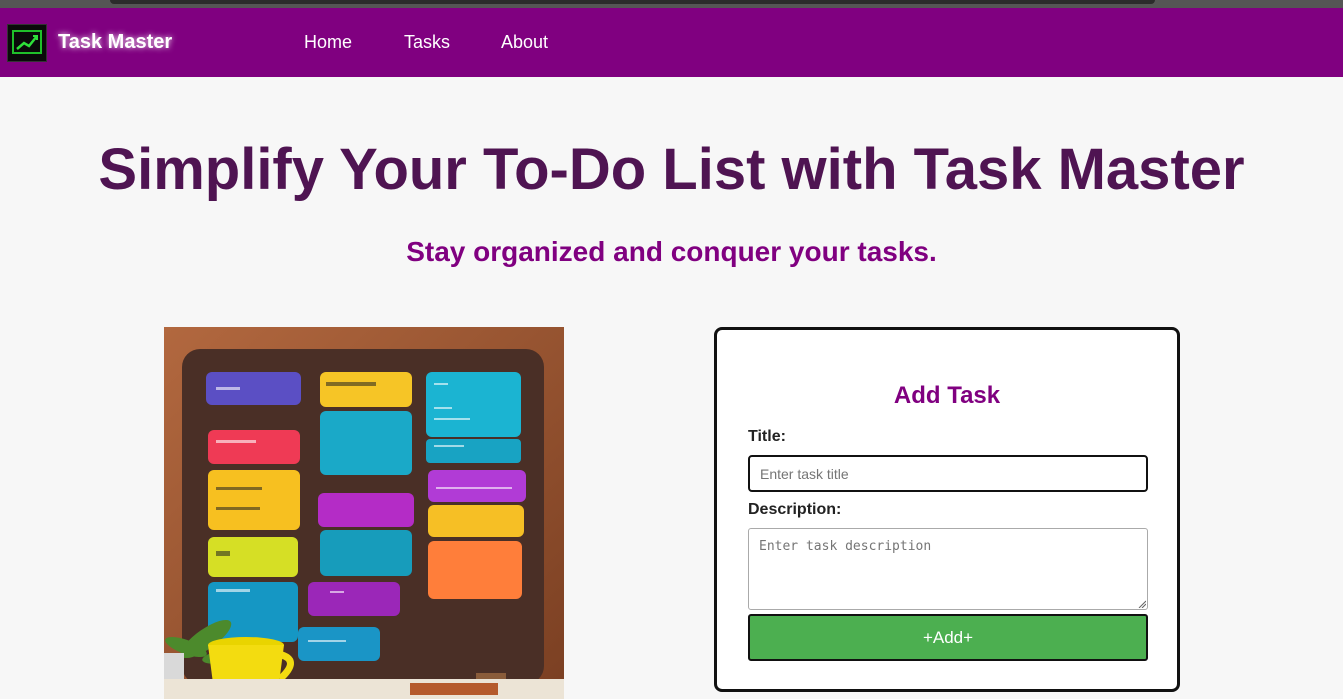 Image resolution: width=1343 pixels, height=699 pixels. What do you see at coordinates (948, 569) in the screenshot?
I see `task-description-input` at bounding box center [948, 569].